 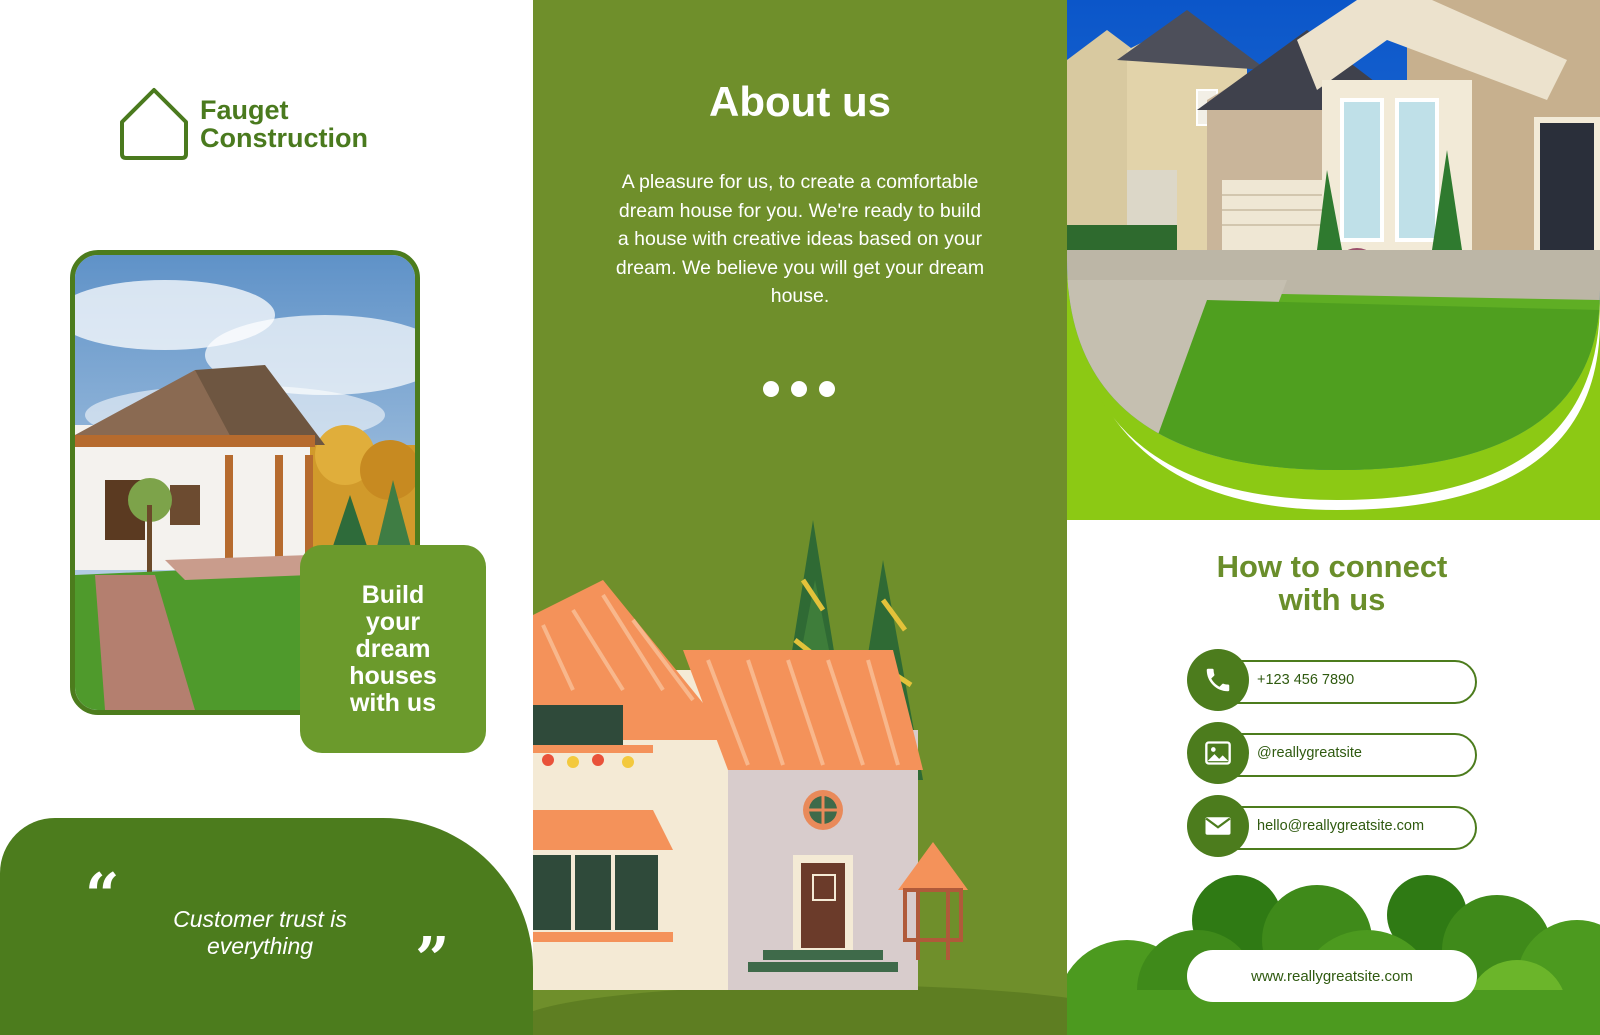 What do you see at coordinates (393, 702) in the screenshot?
I see `tagline-line: with us` at bounding box center [393, 702].